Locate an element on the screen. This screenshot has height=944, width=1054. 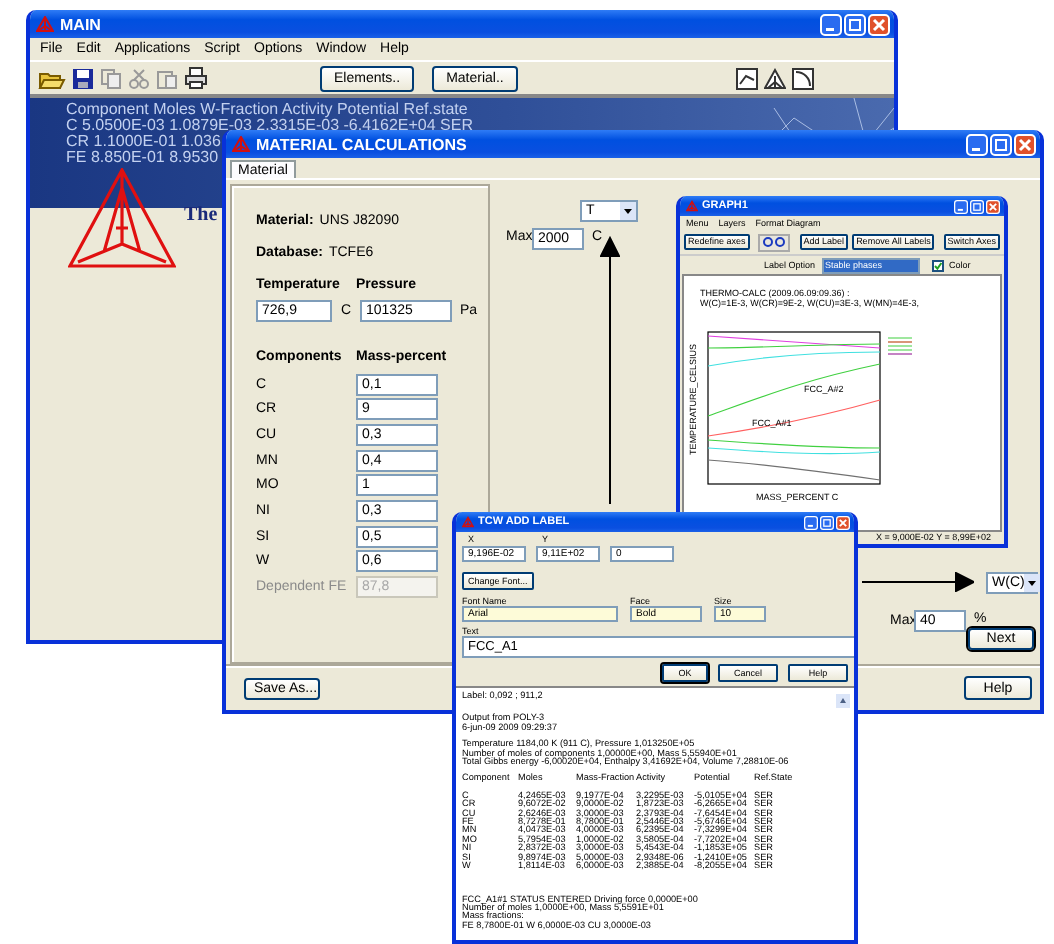
banner-text: C 5.0500E-03 1.0879E-03 2.3315E-03 -6.4162E+04 SER is located at coordinates (269, 126).